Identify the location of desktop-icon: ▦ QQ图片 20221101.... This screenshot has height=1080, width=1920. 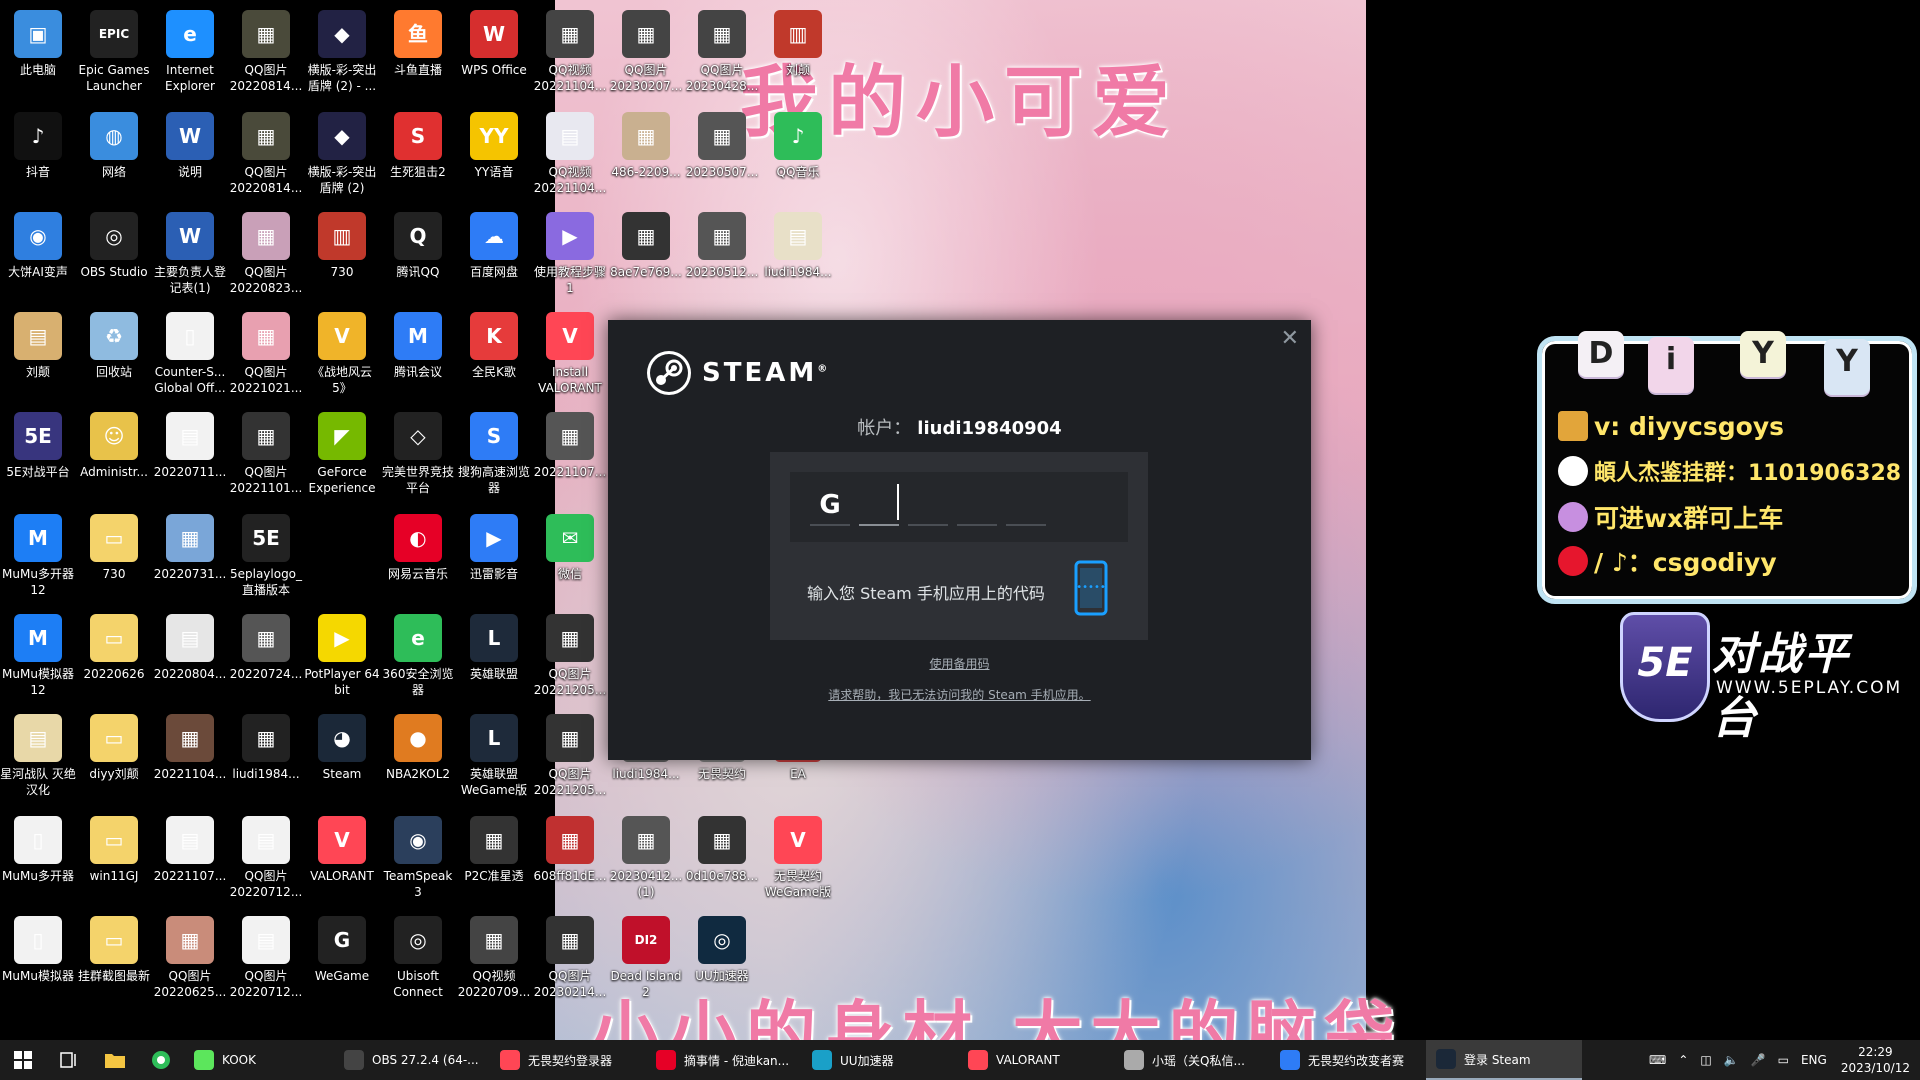
(266, 453).